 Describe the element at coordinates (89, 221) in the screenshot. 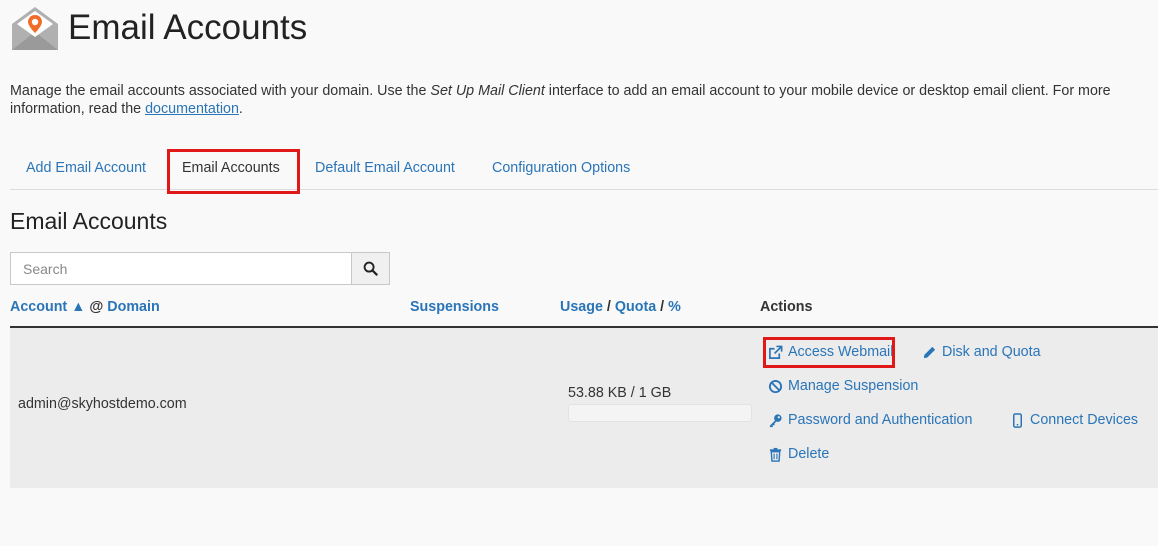

I see `section-title: Email Accounts` at that location.